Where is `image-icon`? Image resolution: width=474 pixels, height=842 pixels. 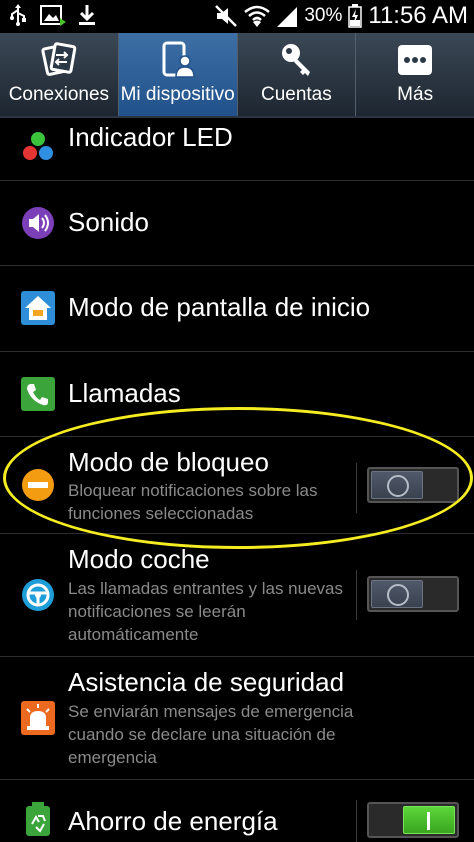 image-icon is located at coordinates (53, 15).